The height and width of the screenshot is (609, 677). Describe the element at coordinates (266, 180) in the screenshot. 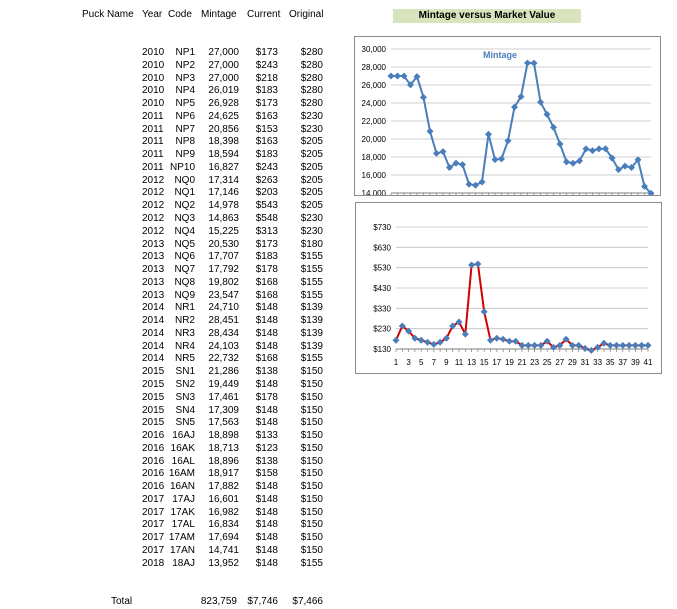

I see `cell-current: $263` at that location.